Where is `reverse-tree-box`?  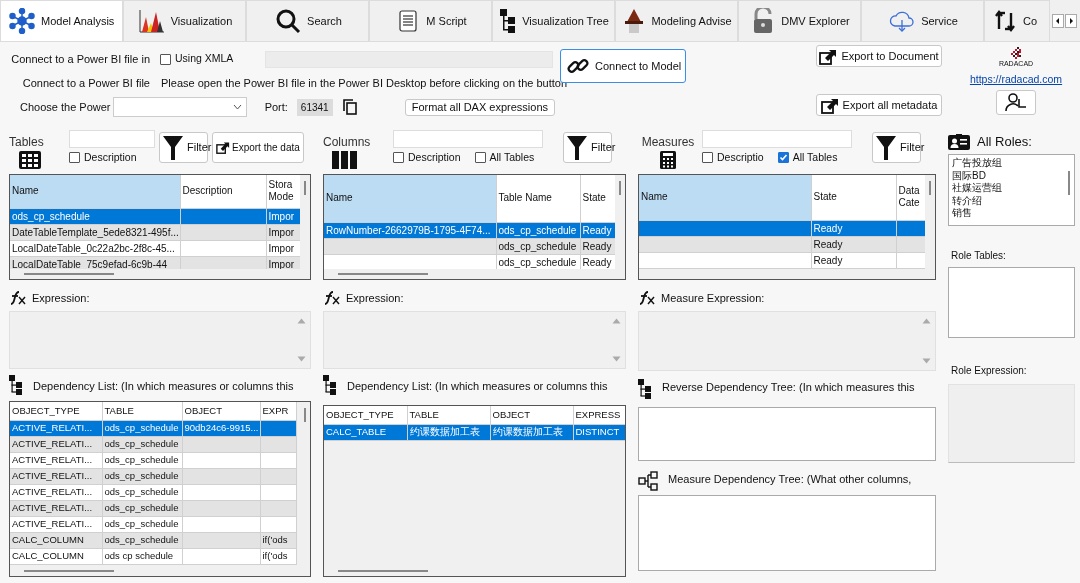 reverse-tree-box is located at coordinates (787, 434).